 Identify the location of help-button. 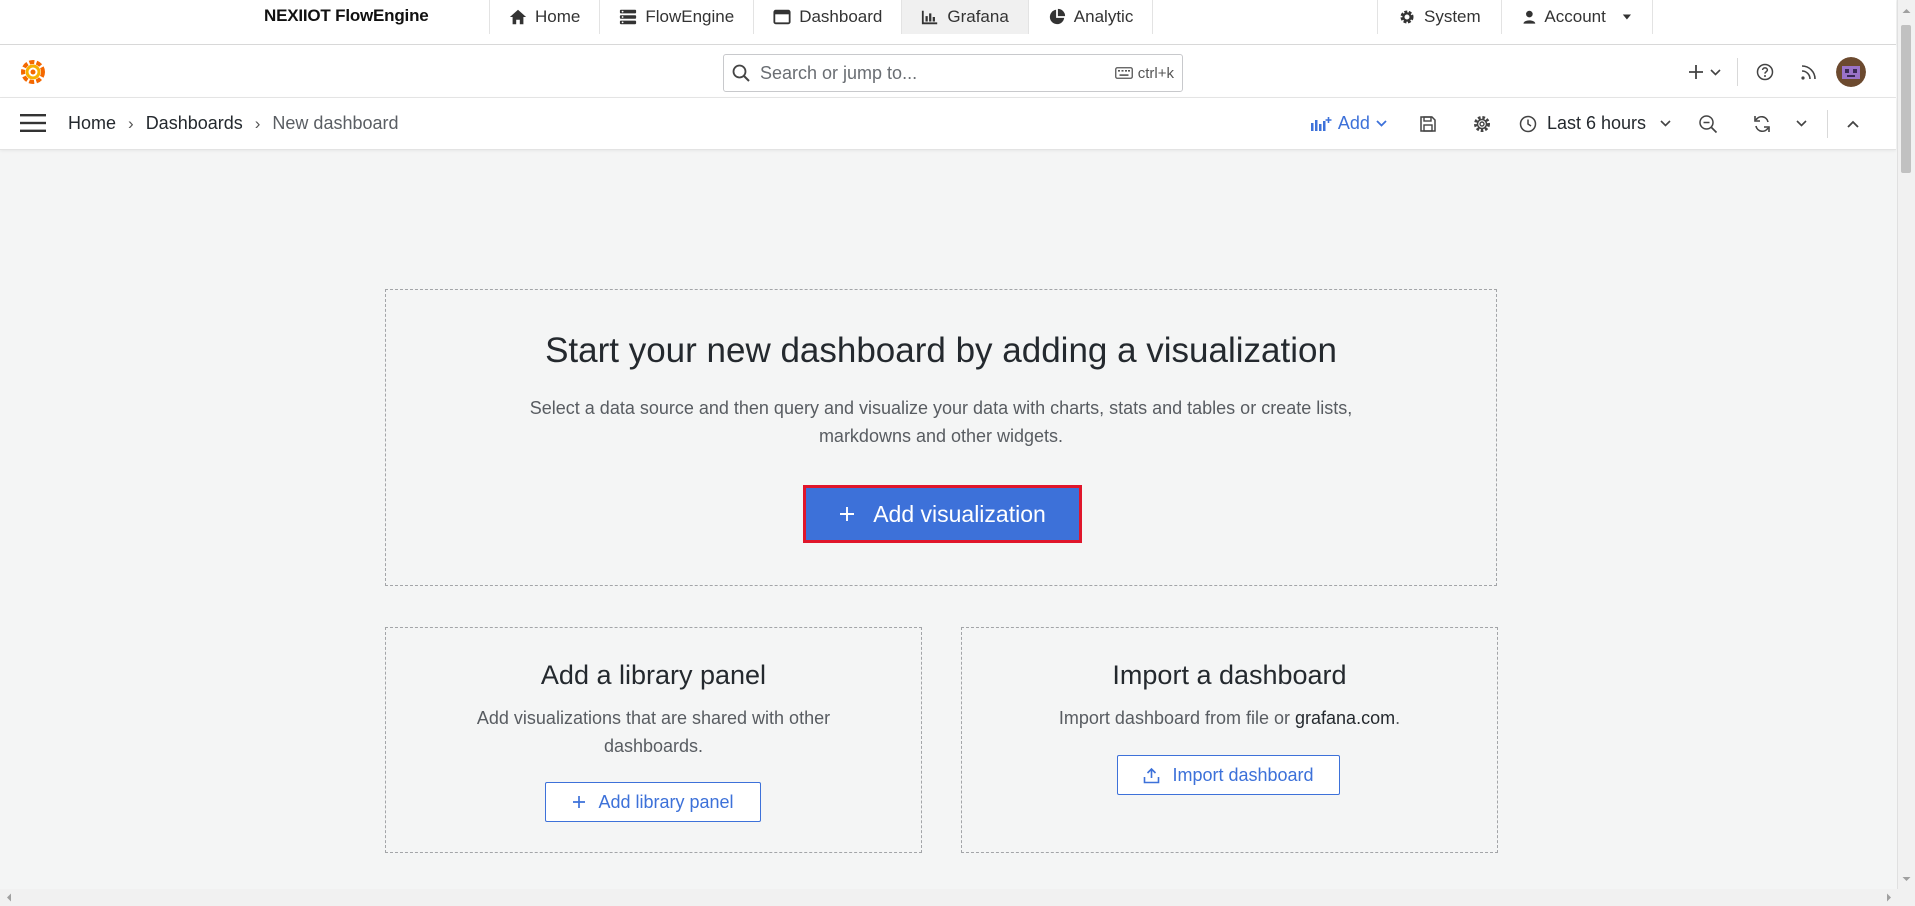
(1765, 72).